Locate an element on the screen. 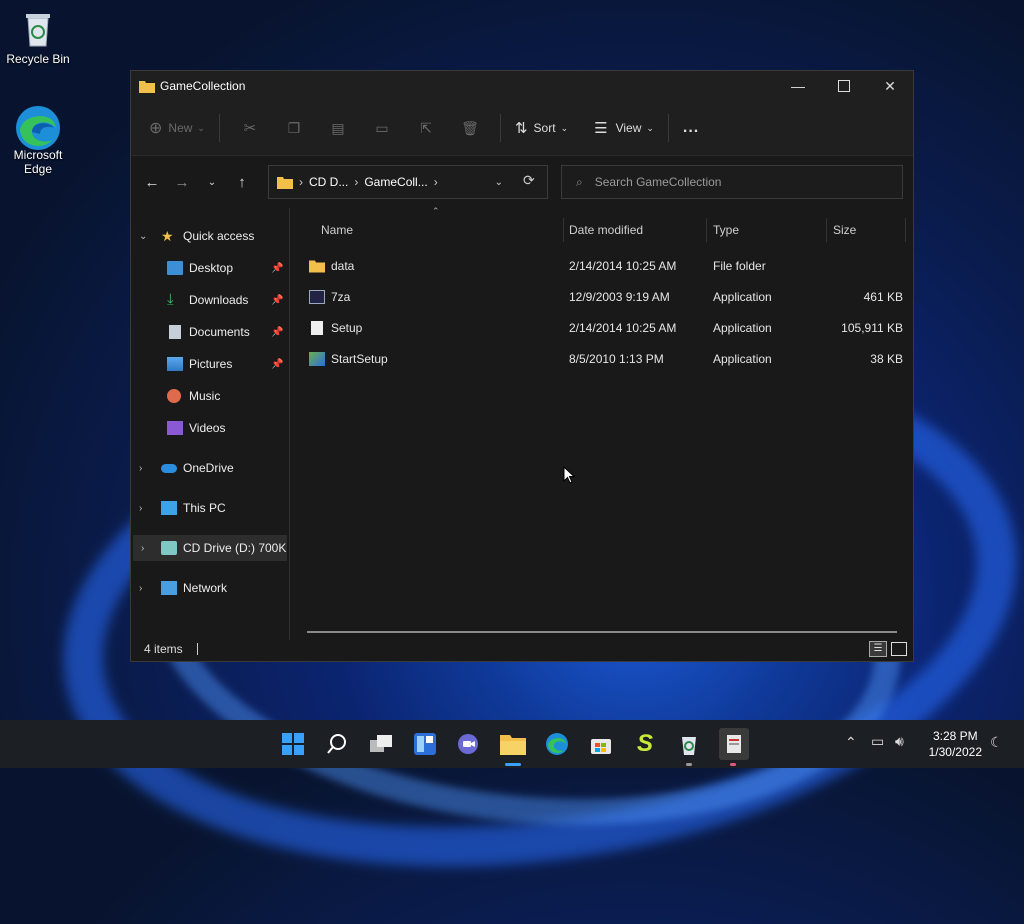 This screenshot has height=924, width=1024. edge-icon is located at coordinates (557, 744).